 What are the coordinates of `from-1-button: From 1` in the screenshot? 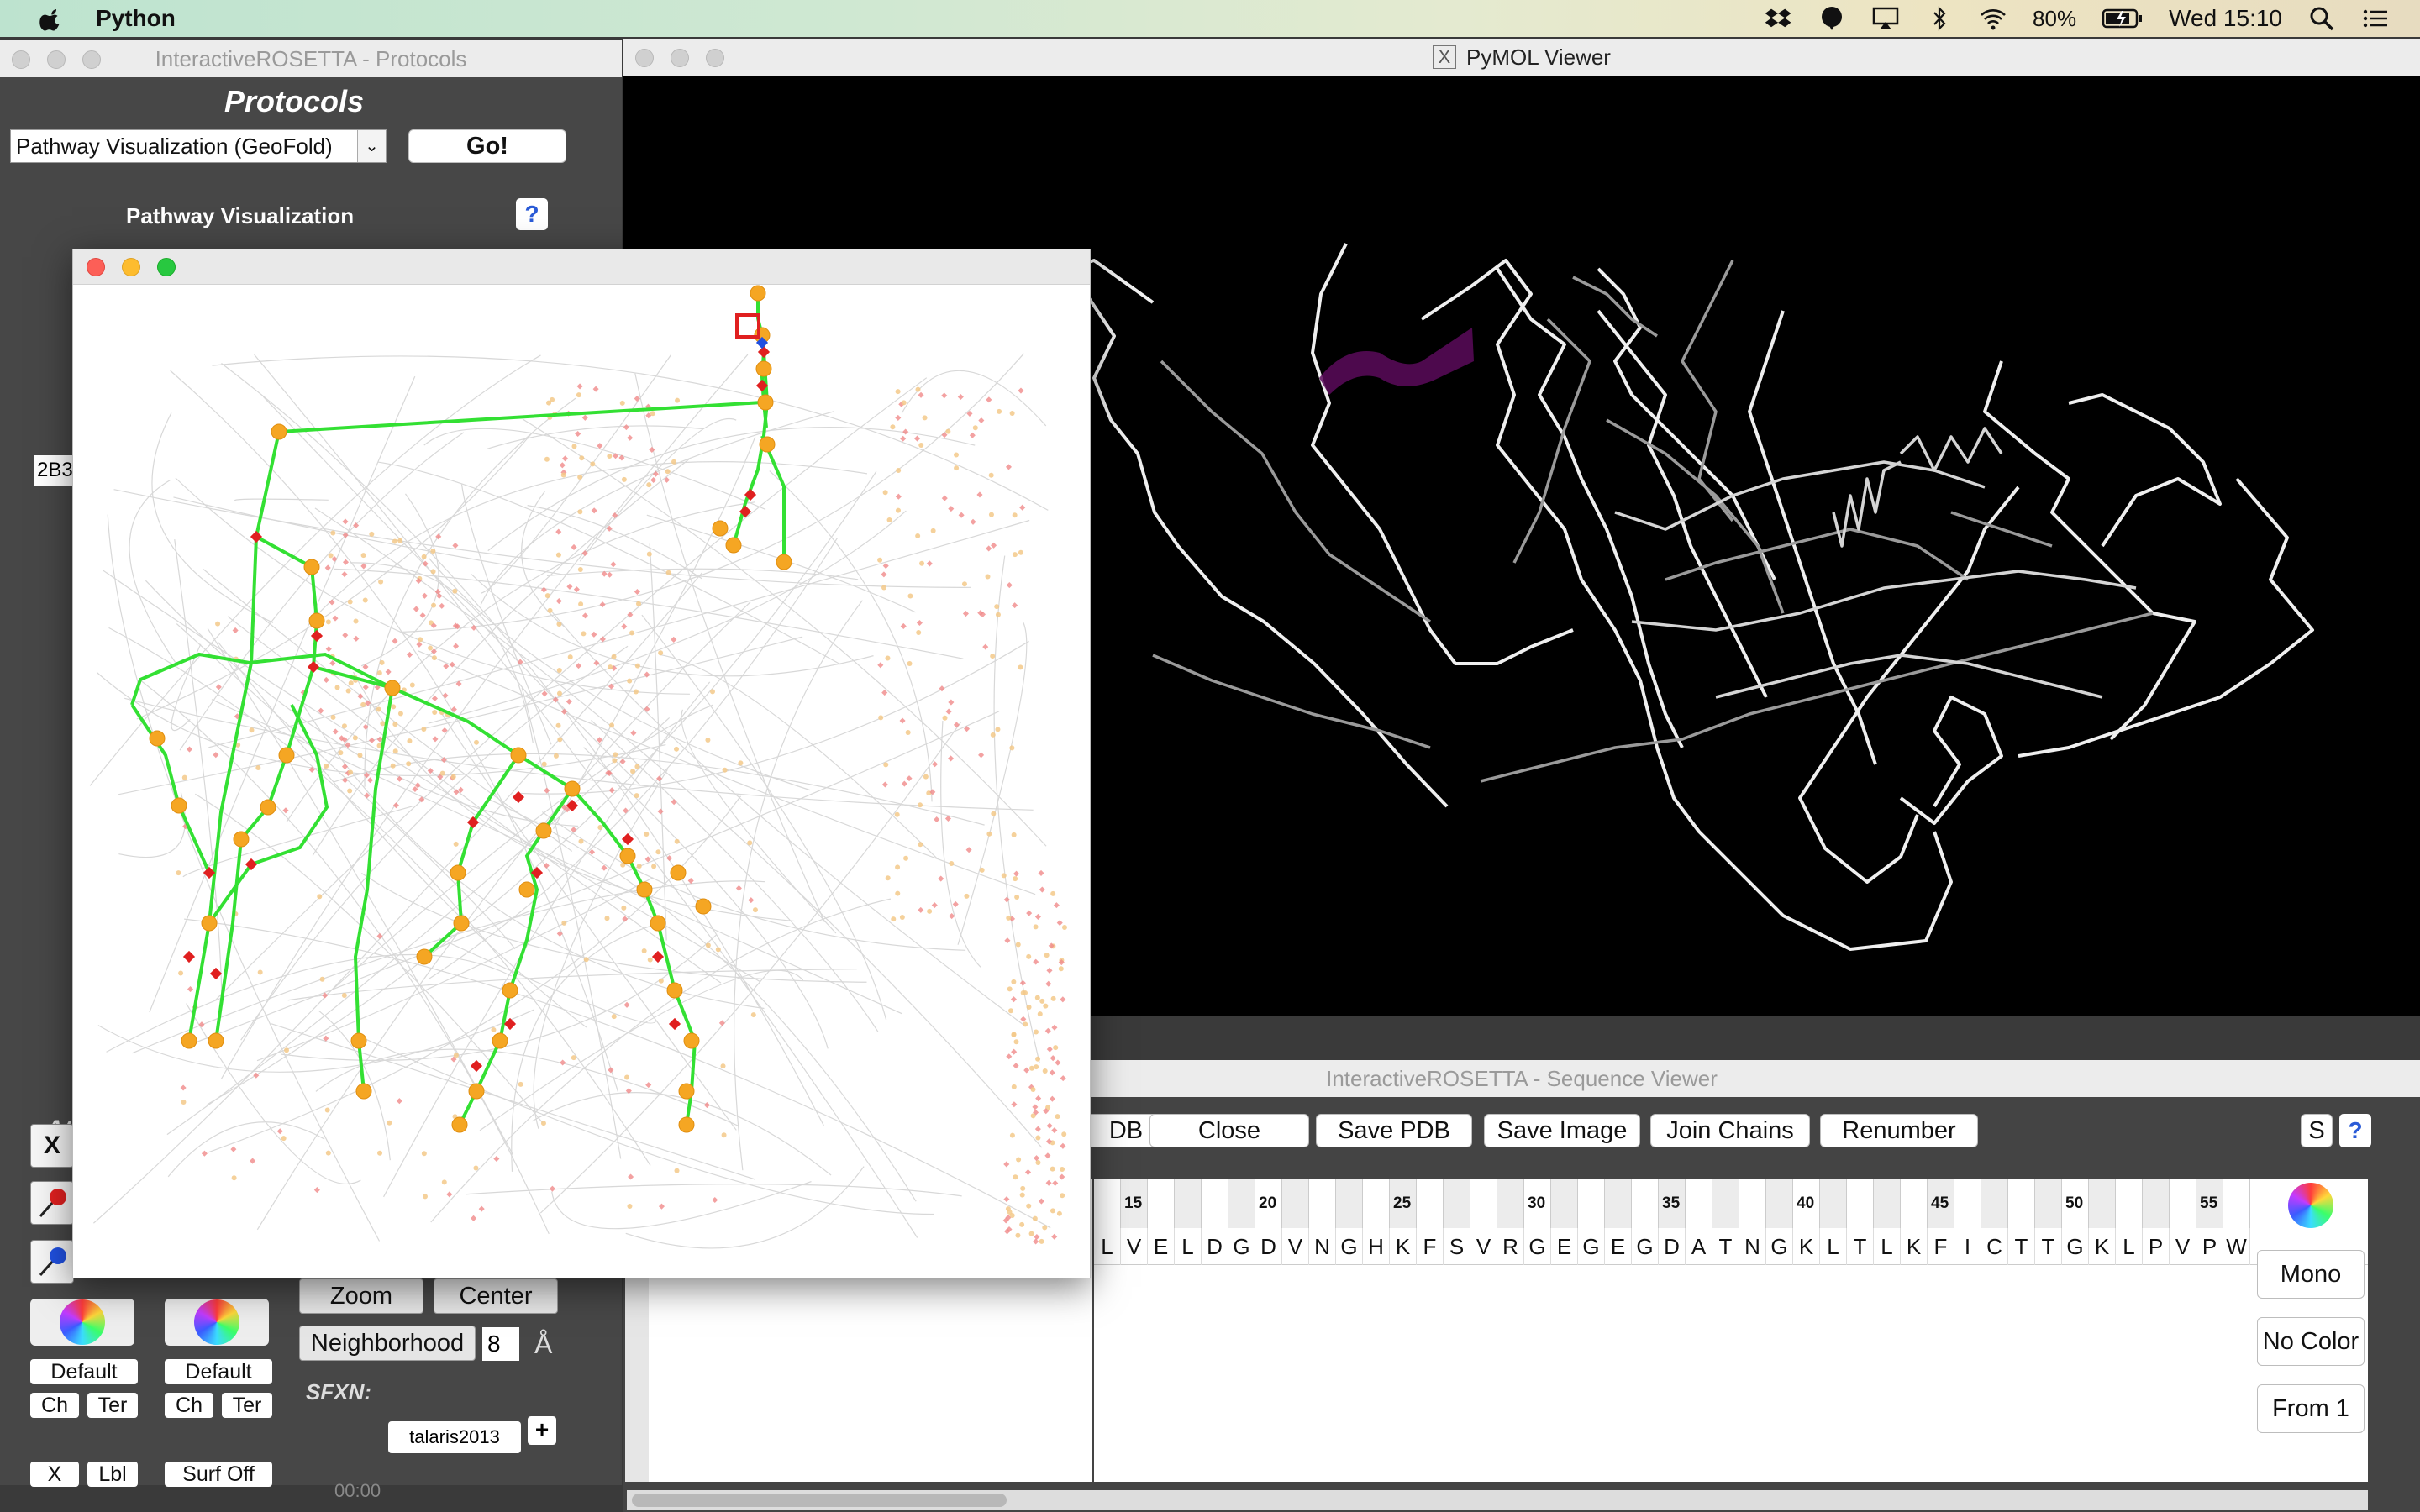 It's located at (2311, 1408).